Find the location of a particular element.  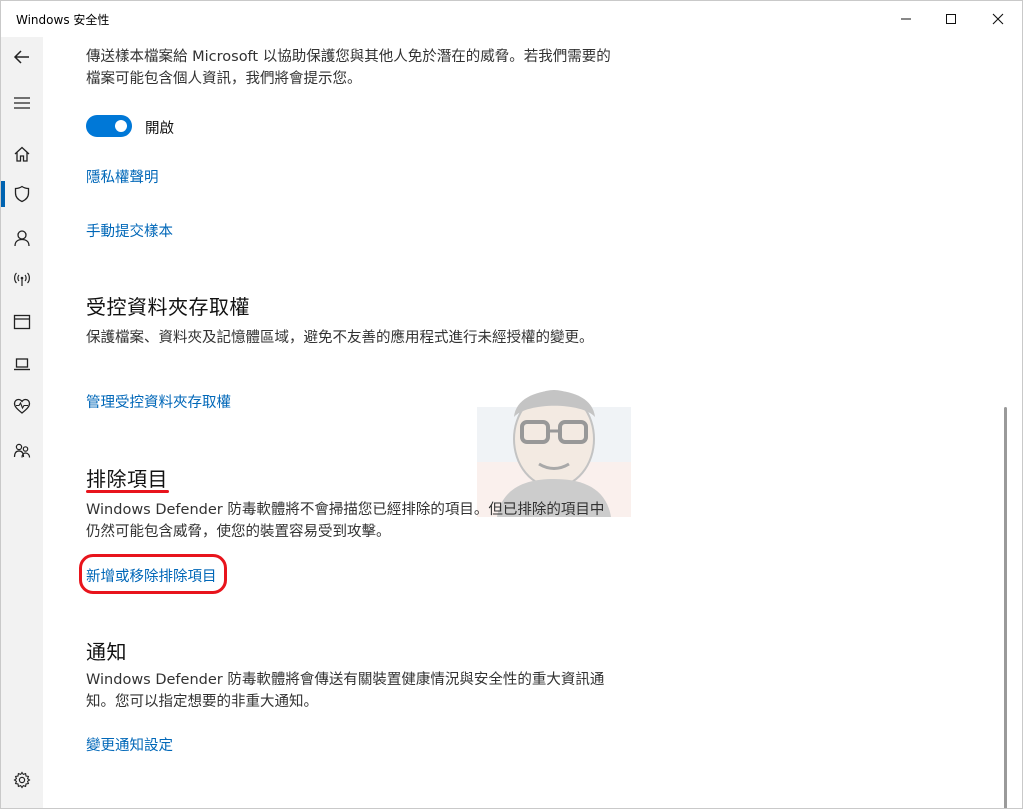

maximize-button is located at coordinates (951, 19).